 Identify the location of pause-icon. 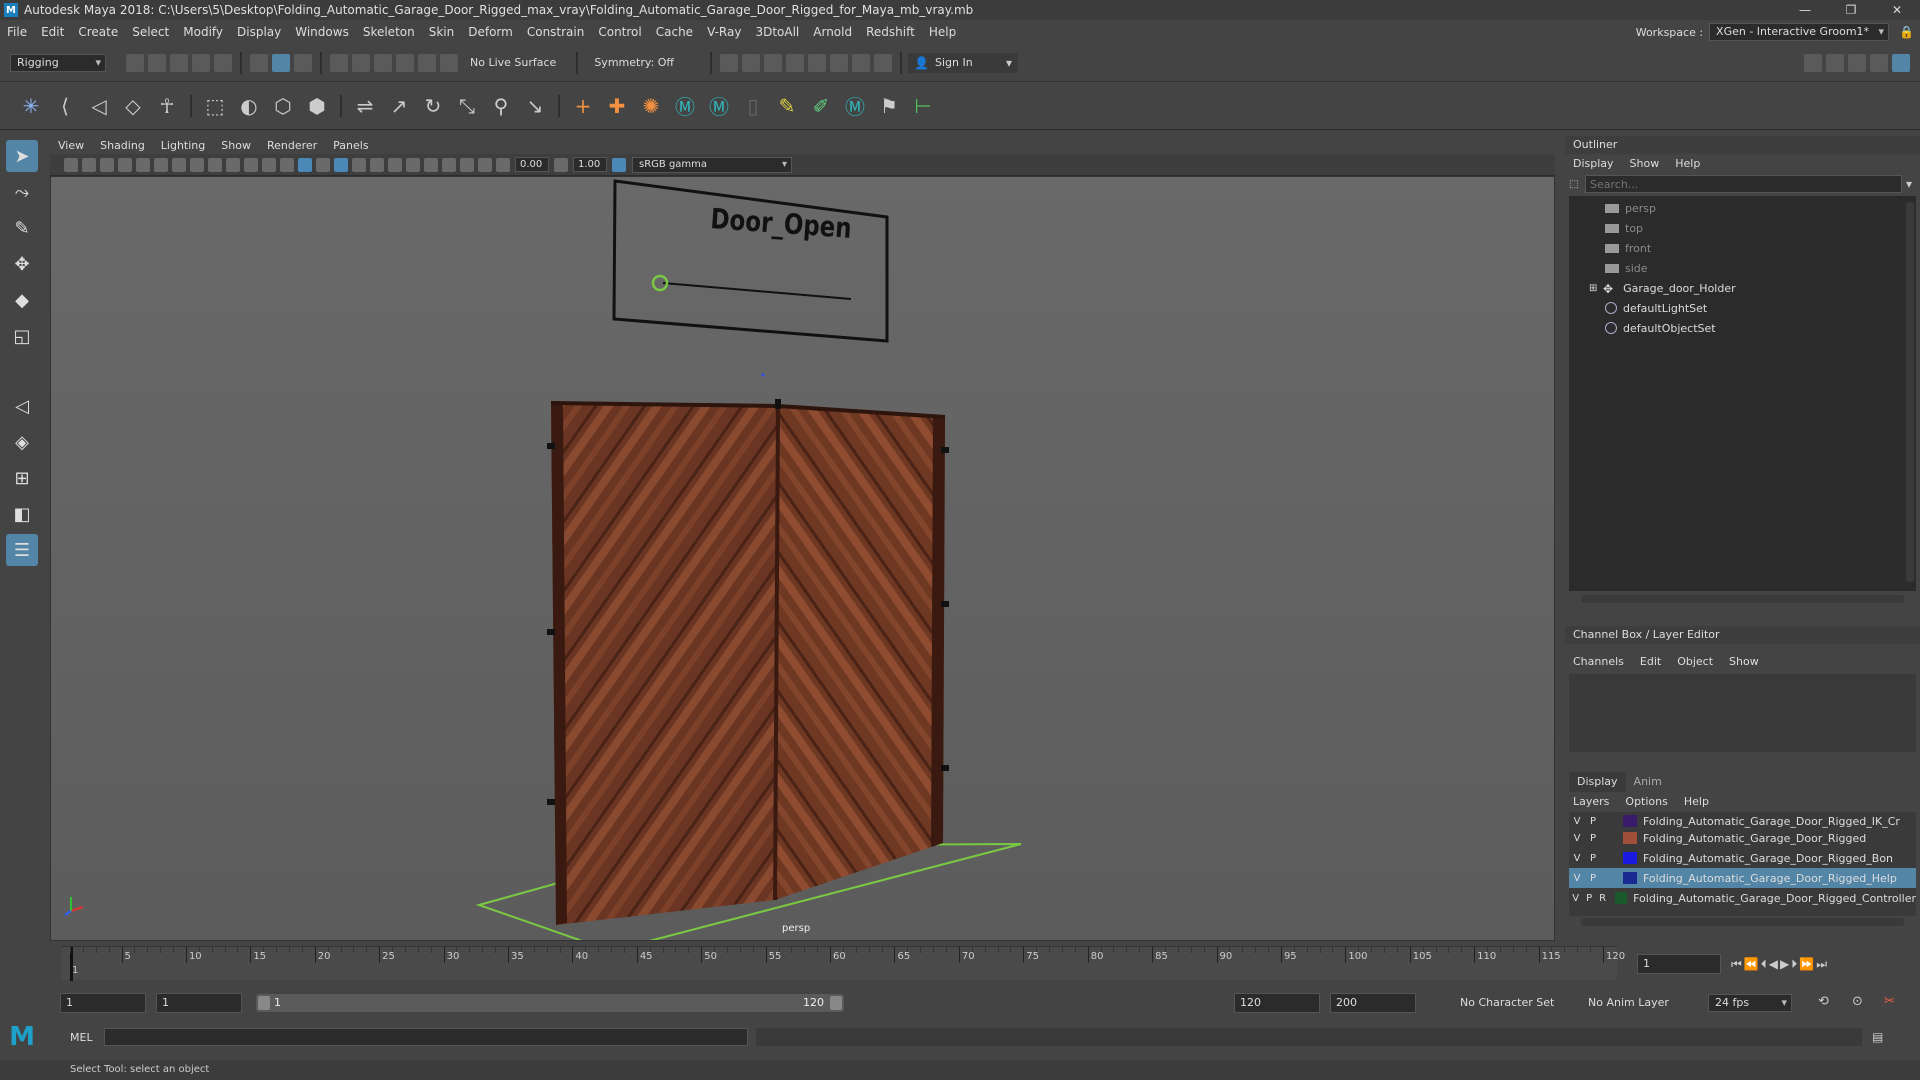
(883, 62).